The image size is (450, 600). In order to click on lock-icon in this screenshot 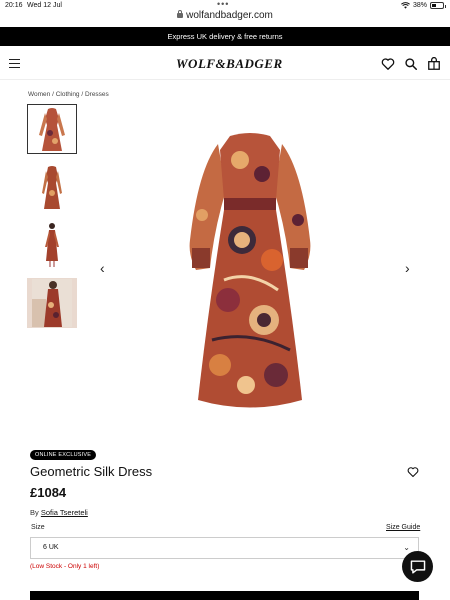, I will do `click(180, 14)`.